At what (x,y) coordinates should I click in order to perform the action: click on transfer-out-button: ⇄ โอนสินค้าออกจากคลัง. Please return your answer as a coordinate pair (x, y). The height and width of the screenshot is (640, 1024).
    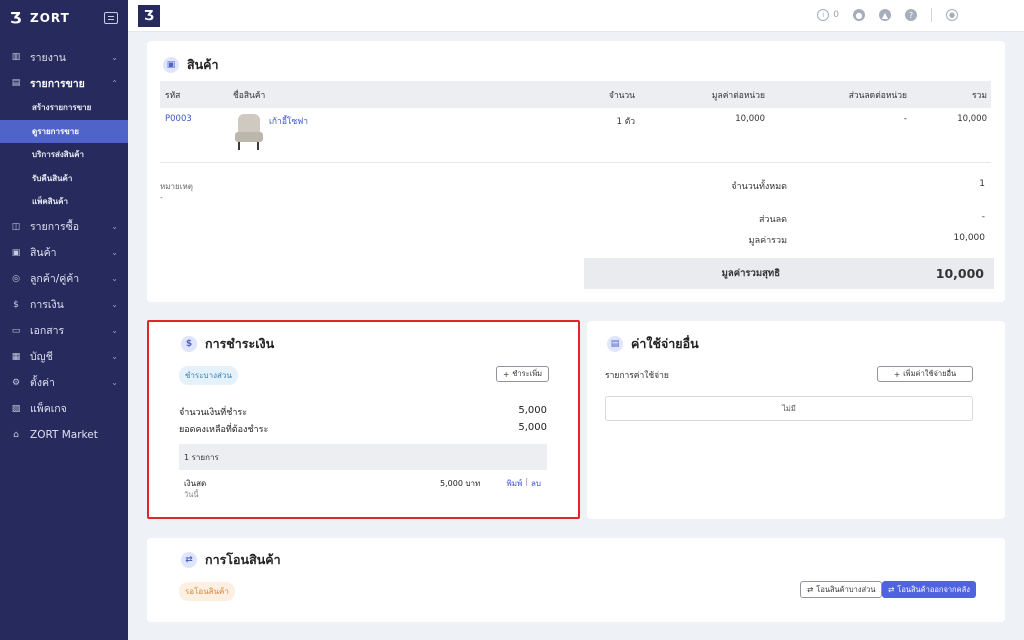
    Looking at the image, I should click on (929, 589).